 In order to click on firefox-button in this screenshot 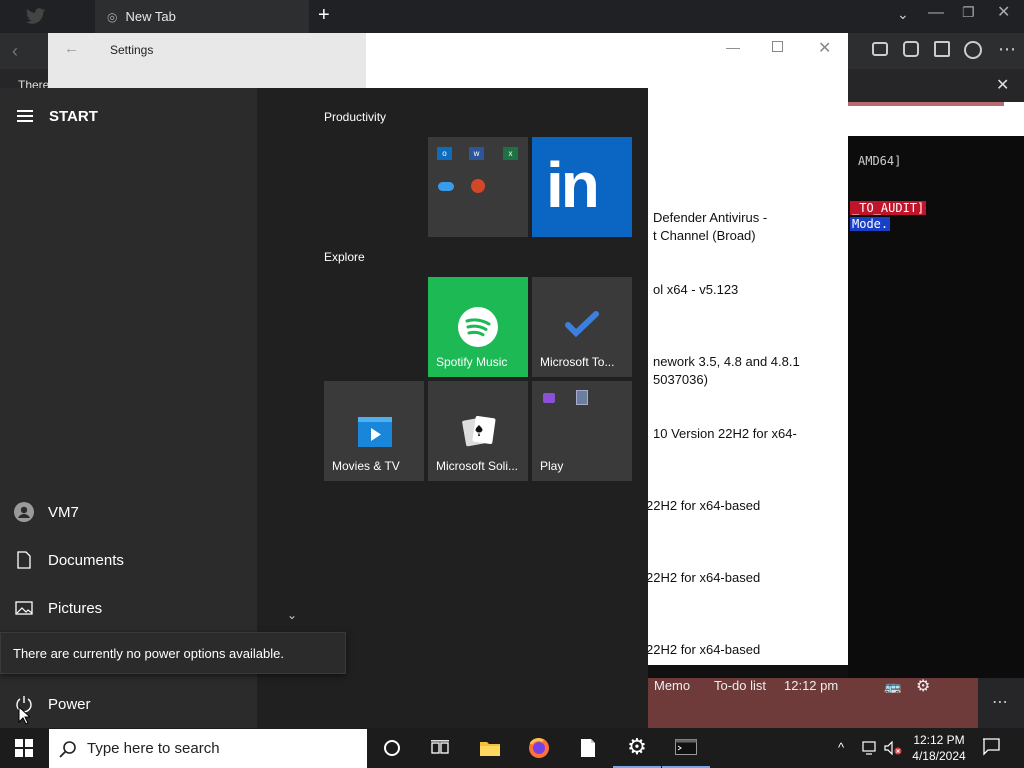, I will do `click(539, 748)`.